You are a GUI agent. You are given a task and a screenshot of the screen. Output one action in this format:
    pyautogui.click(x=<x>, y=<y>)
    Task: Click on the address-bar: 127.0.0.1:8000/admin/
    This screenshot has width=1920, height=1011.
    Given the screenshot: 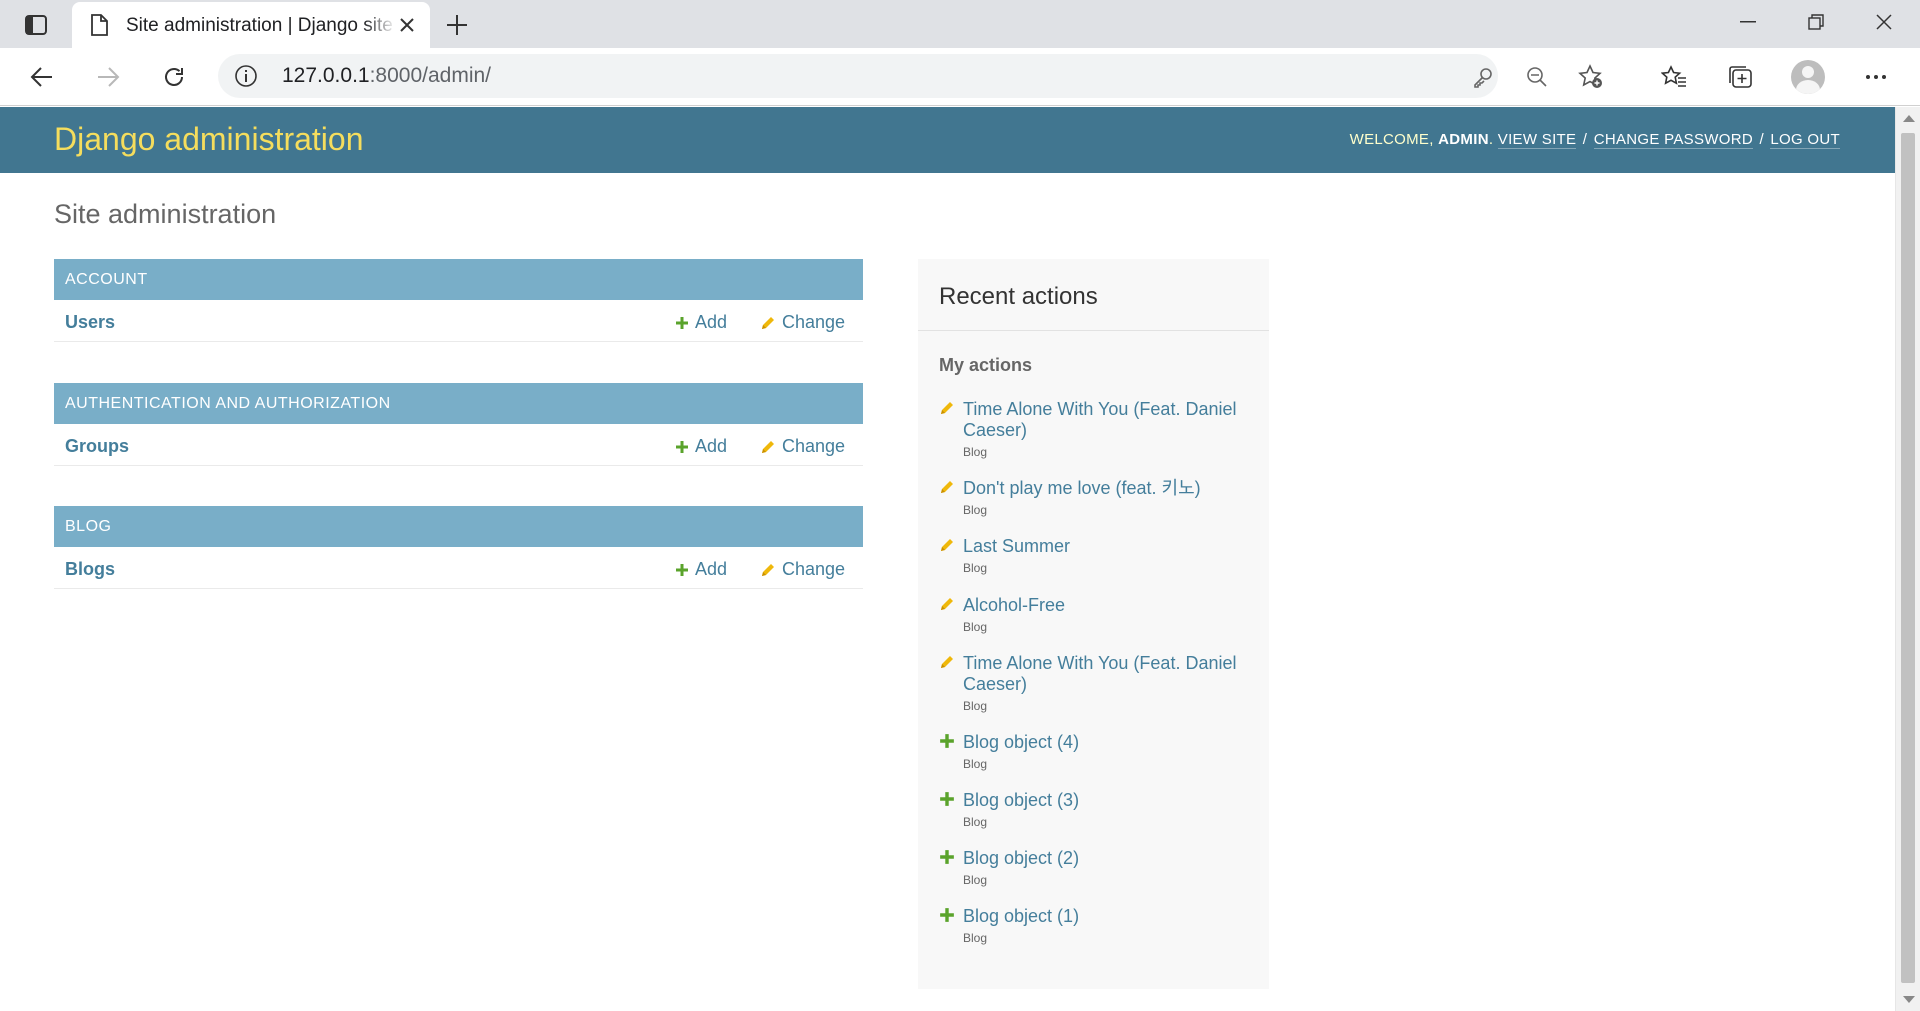 What is the action you would take?
    pyautogui.click(x=910, y=76)
    